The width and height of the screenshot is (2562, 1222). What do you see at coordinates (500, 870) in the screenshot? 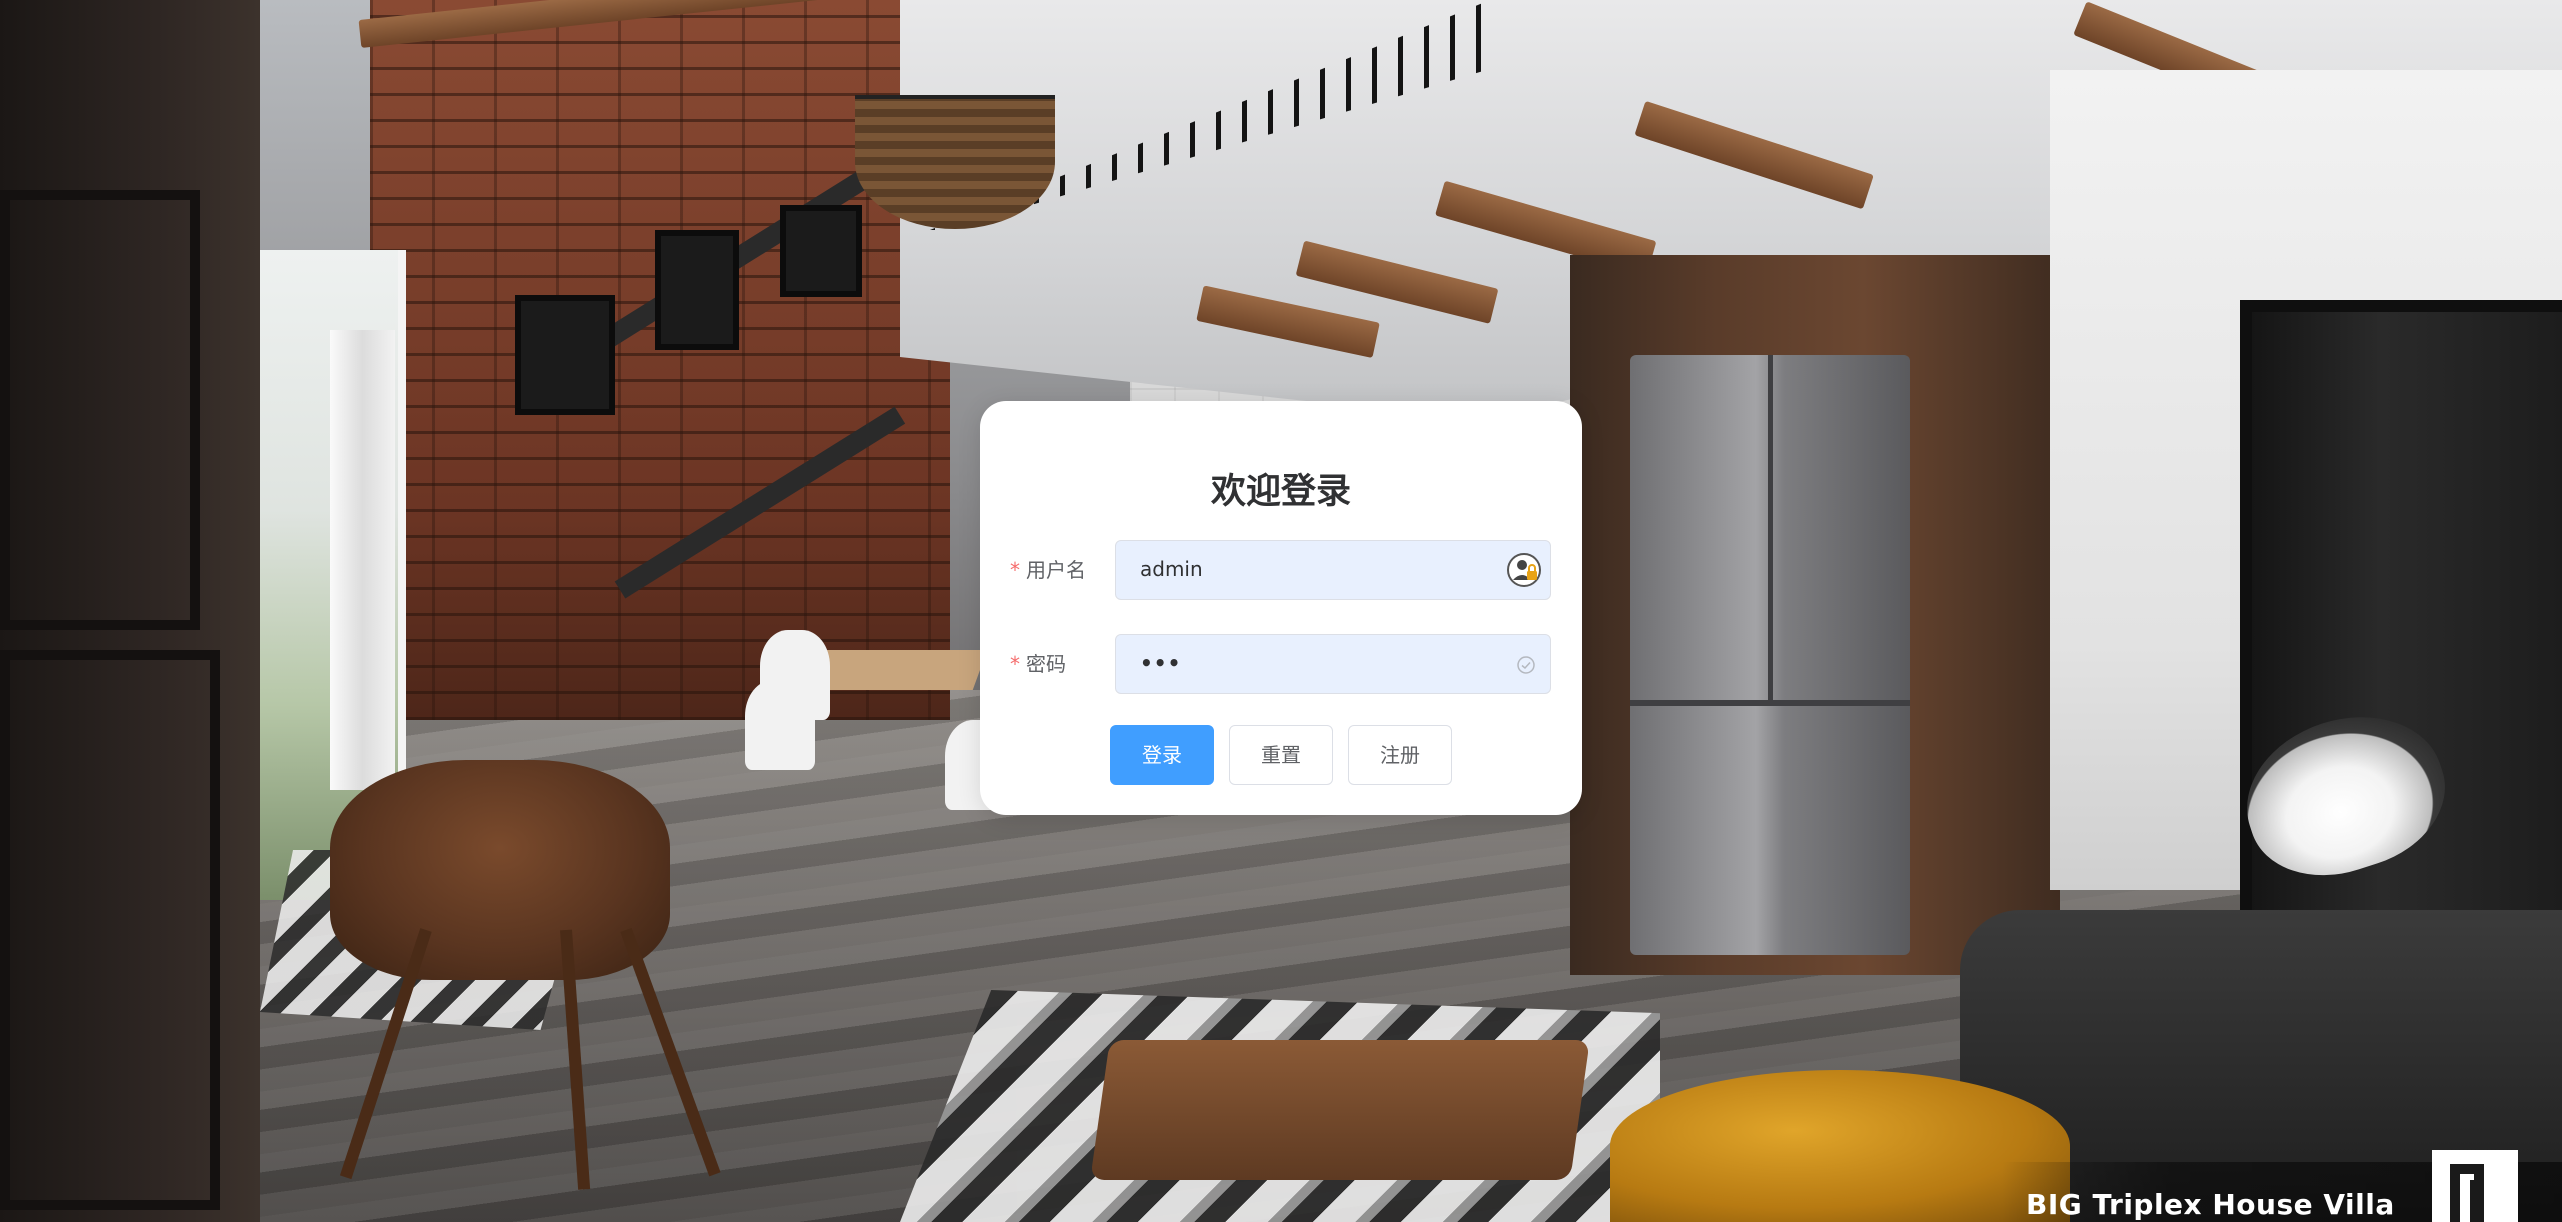
I see `armchair` at bounding box center [500, 870].